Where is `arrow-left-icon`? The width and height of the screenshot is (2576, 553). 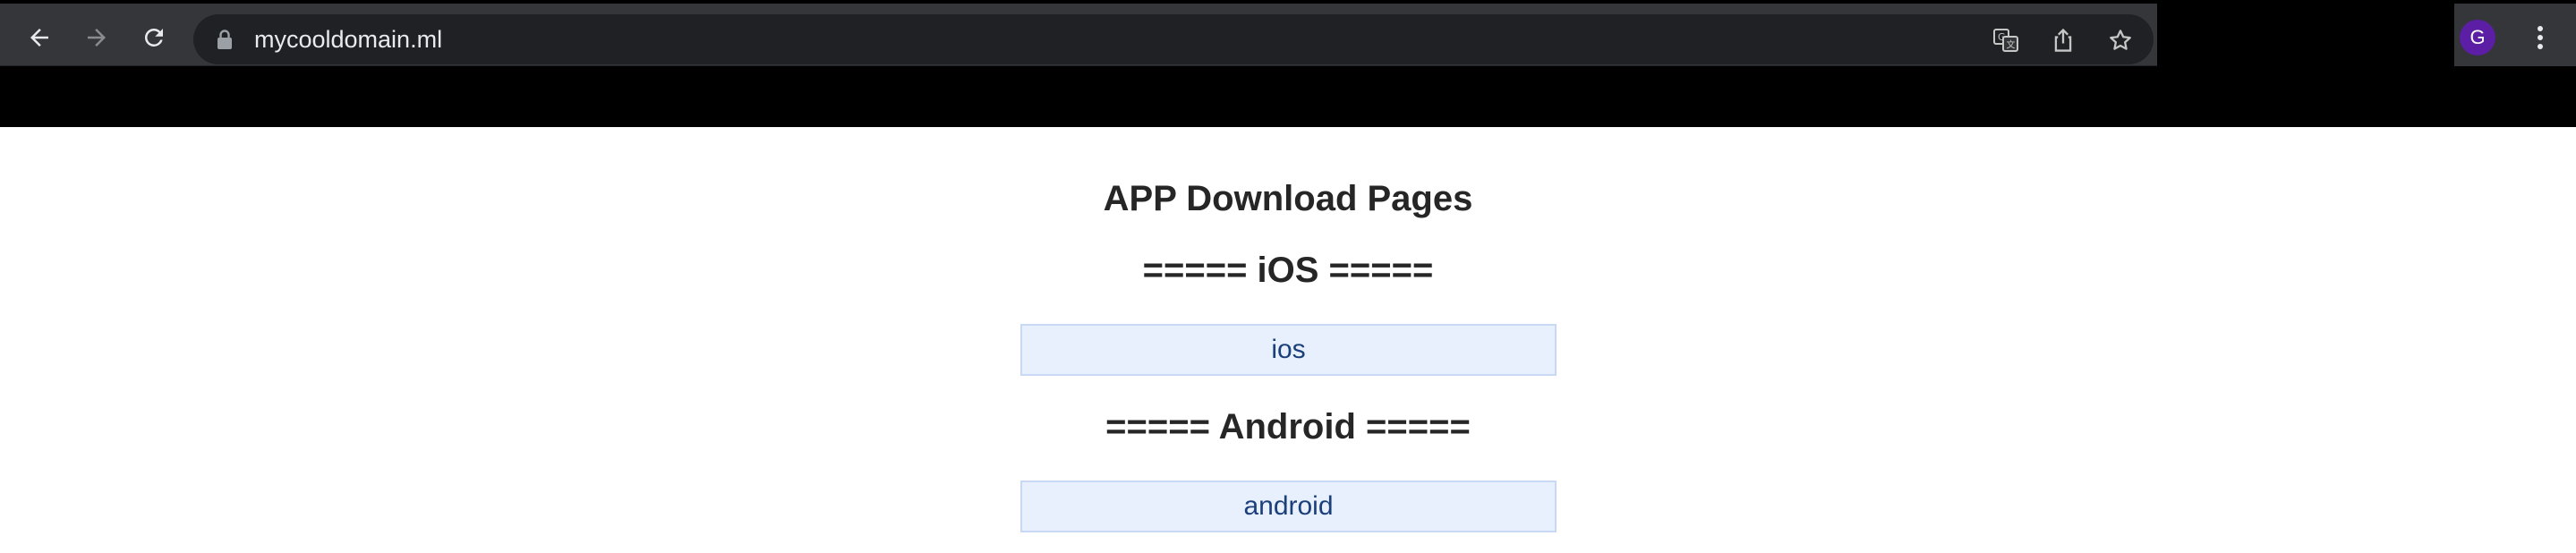
arrow-left-icon is located at coordinates (39, 38).